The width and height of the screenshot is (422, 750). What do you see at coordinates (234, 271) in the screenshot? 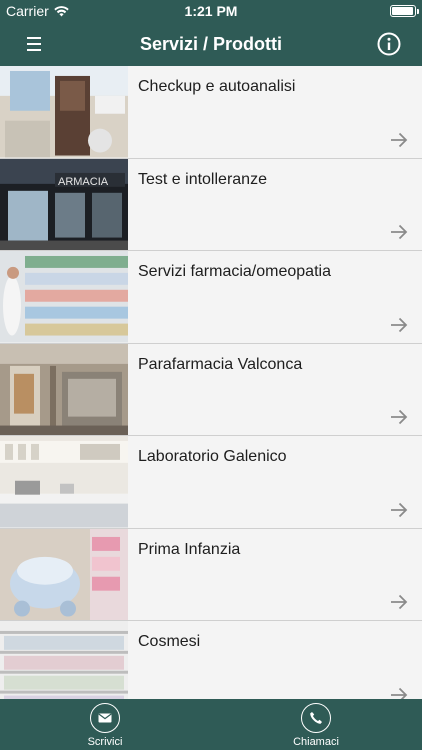
I see `list-item-label: Servizi farmacia/omeopatia` at bounding box center [234, 271].